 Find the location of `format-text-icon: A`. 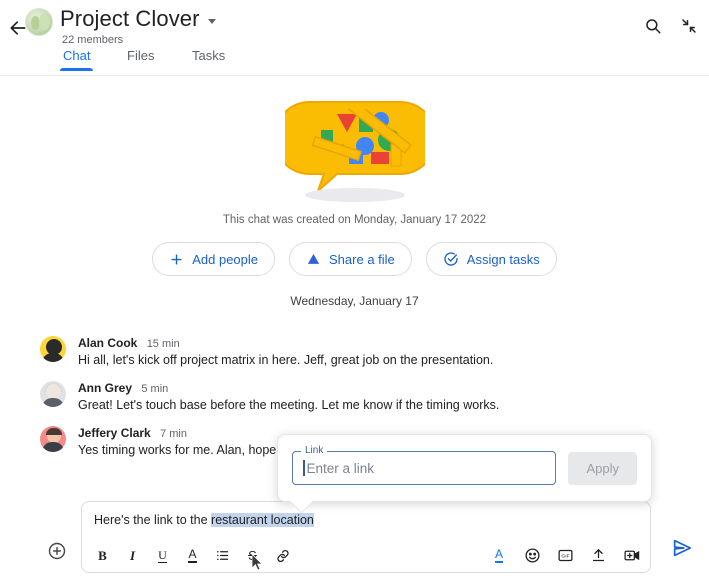

format-text-icon: A is located at coordinates (499, 555).